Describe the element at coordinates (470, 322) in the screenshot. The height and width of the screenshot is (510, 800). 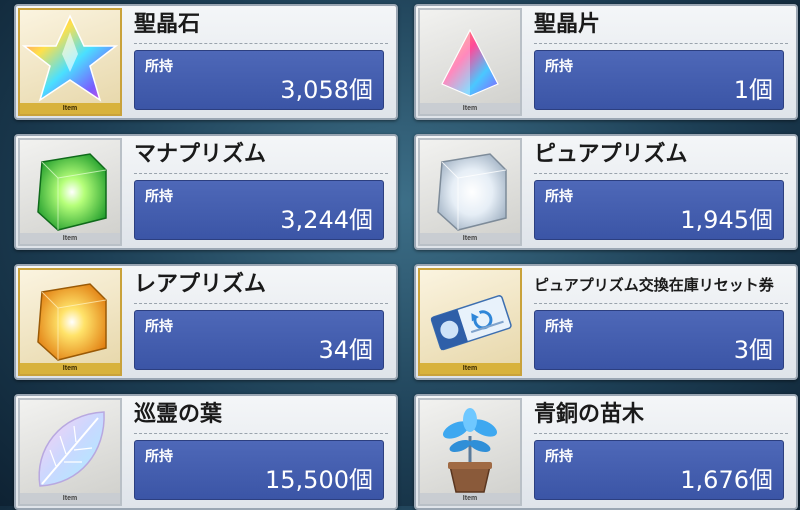
I see `reset-ticket-icon: Item` at that location.